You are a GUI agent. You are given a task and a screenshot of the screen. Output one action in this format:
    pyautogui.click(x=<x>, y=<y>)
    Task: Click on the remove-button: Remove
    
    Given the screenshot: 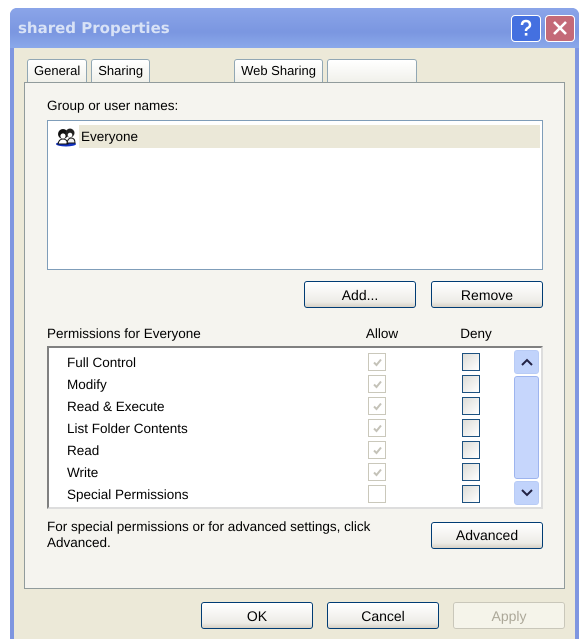 What is the action you would take?
    pyautogui.click(x=487, y=294)
    